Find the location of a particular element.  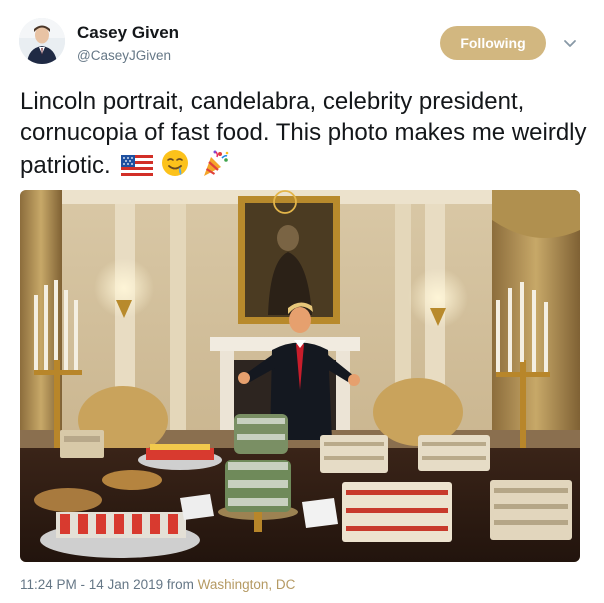

from-label: from is located at coordinates (180, 584).